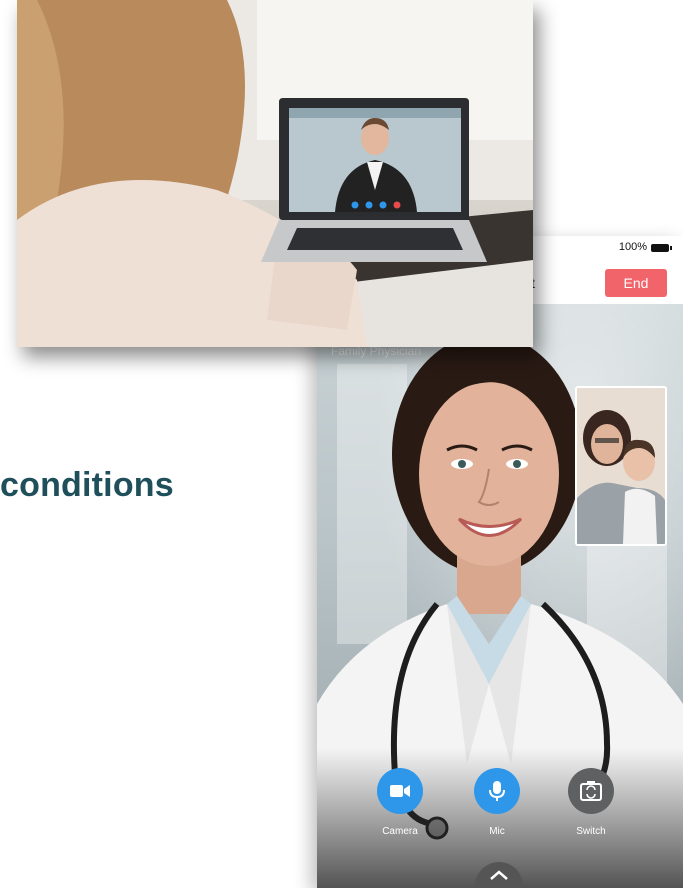 This screenshot has height=888, width=683. I want to click on self-view-video, so click(621, 466).